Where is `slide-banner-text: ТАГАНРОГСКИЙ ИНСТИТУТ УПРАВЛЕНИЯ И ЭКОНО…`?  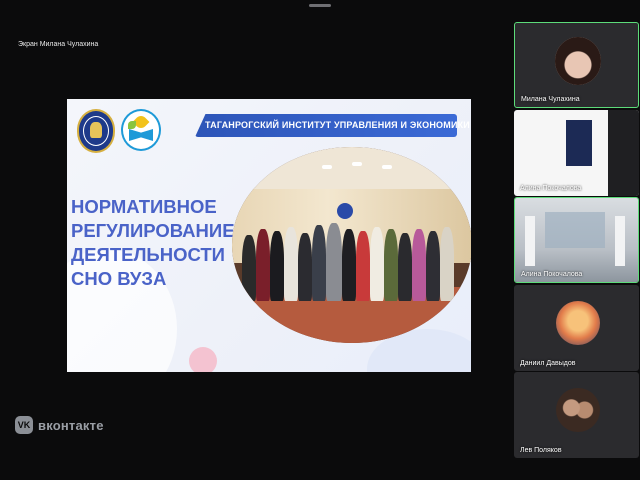
slide-banner-text: ТАГАНРОГСКИЙ ИНСТИТУТ УПРАВЛЕНИЯ И ЭКОНО… is located at coordinates (337, 125).